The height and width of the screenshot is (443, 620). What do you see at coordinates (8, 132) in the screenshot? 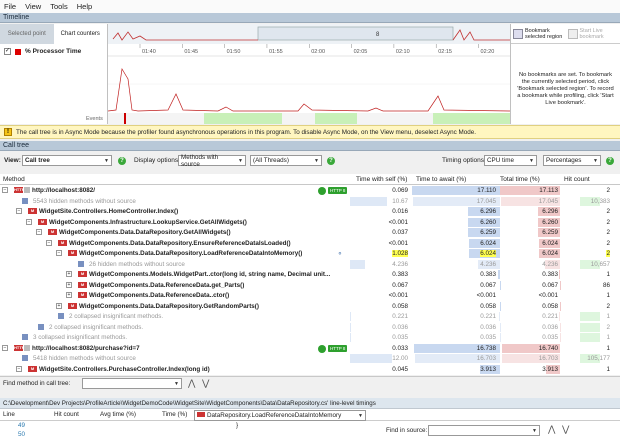
I see `warning-icon: !` at bounding box center [8, 132].